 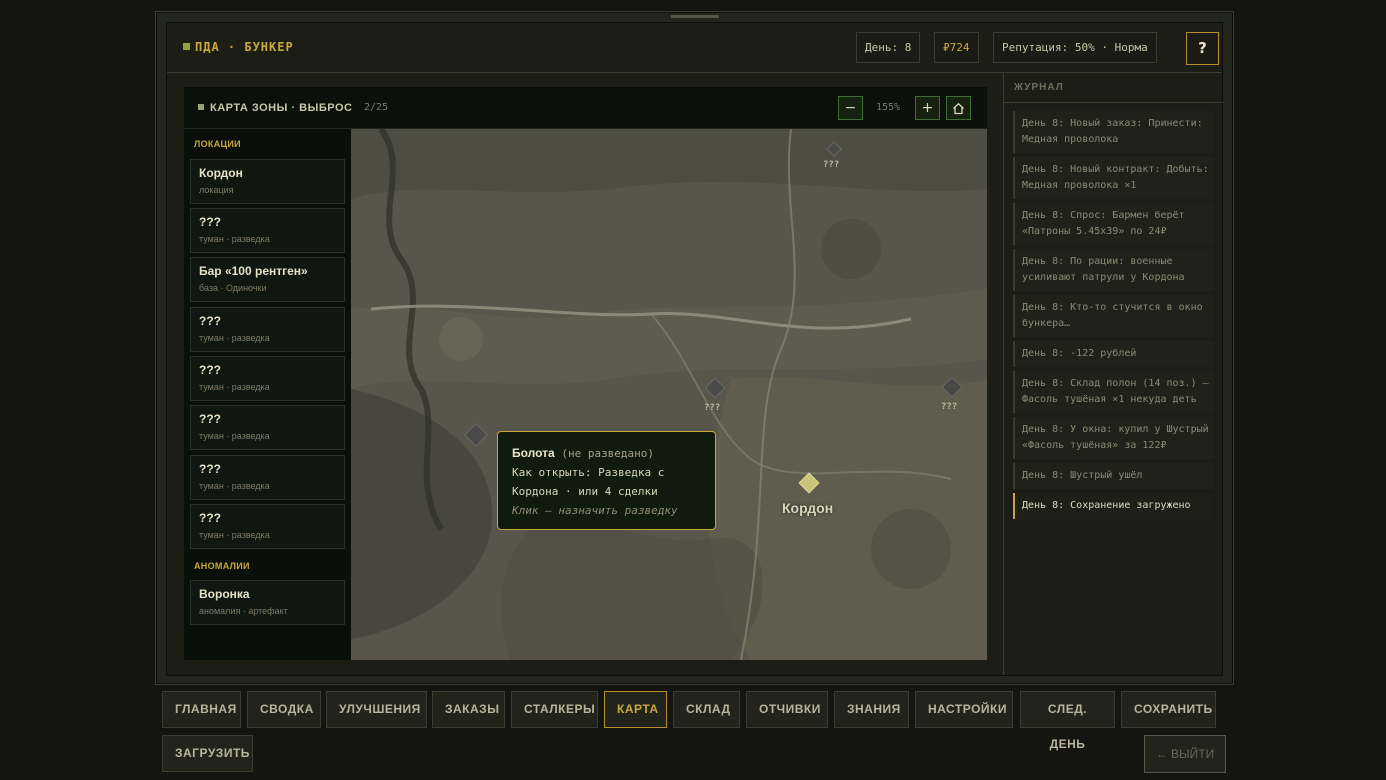 What do you see at coordinates (233, 288) in the screenshot?
I see `location-sub: база · Одиночки` at bounding box center [233, 288].